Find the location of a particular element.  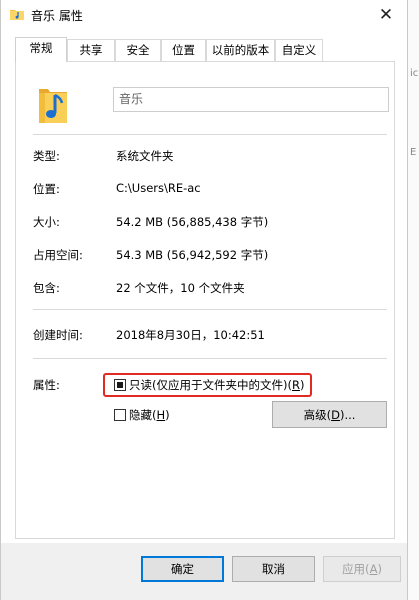

size-on-disk-label: 占用空间: is located at coordinates (58, 255).